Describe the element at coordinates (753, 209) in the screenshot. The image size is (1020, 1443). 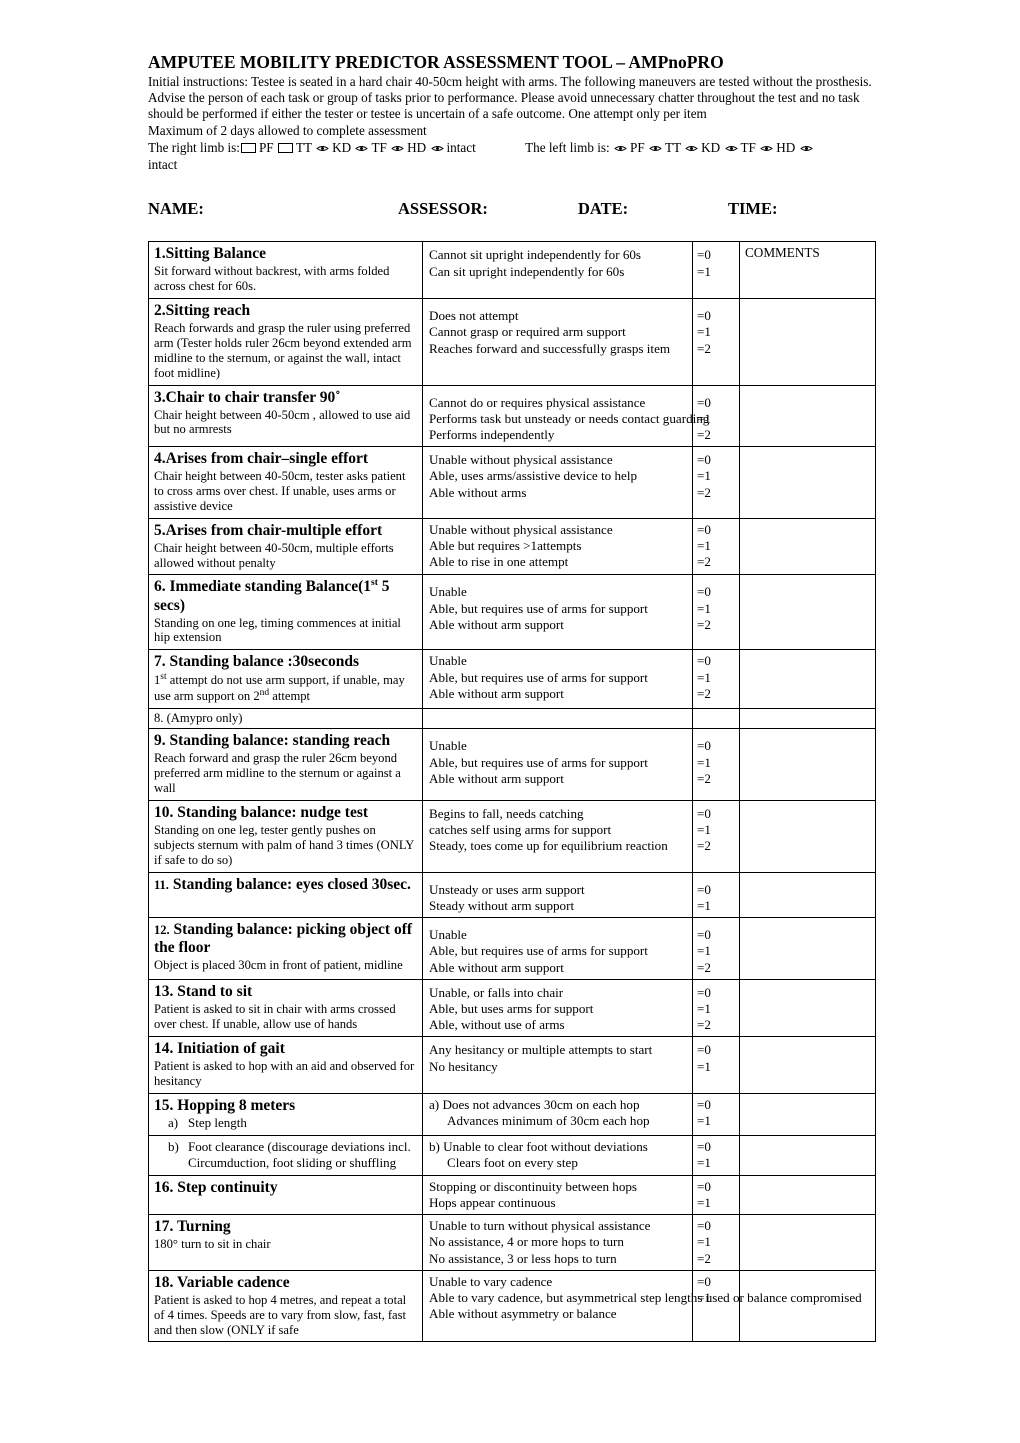
I see `field-label-time: TIME:` at that location.